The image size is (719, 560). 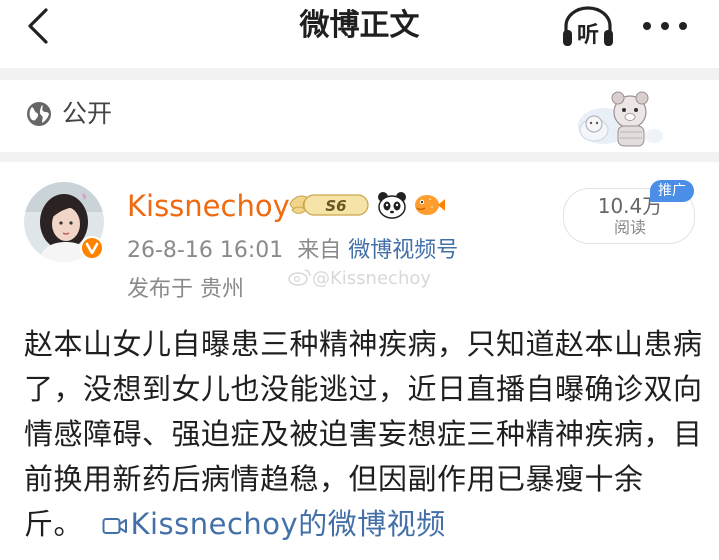 I want to click on post-source-link: 微博视频号, so click(x=403, y=250).